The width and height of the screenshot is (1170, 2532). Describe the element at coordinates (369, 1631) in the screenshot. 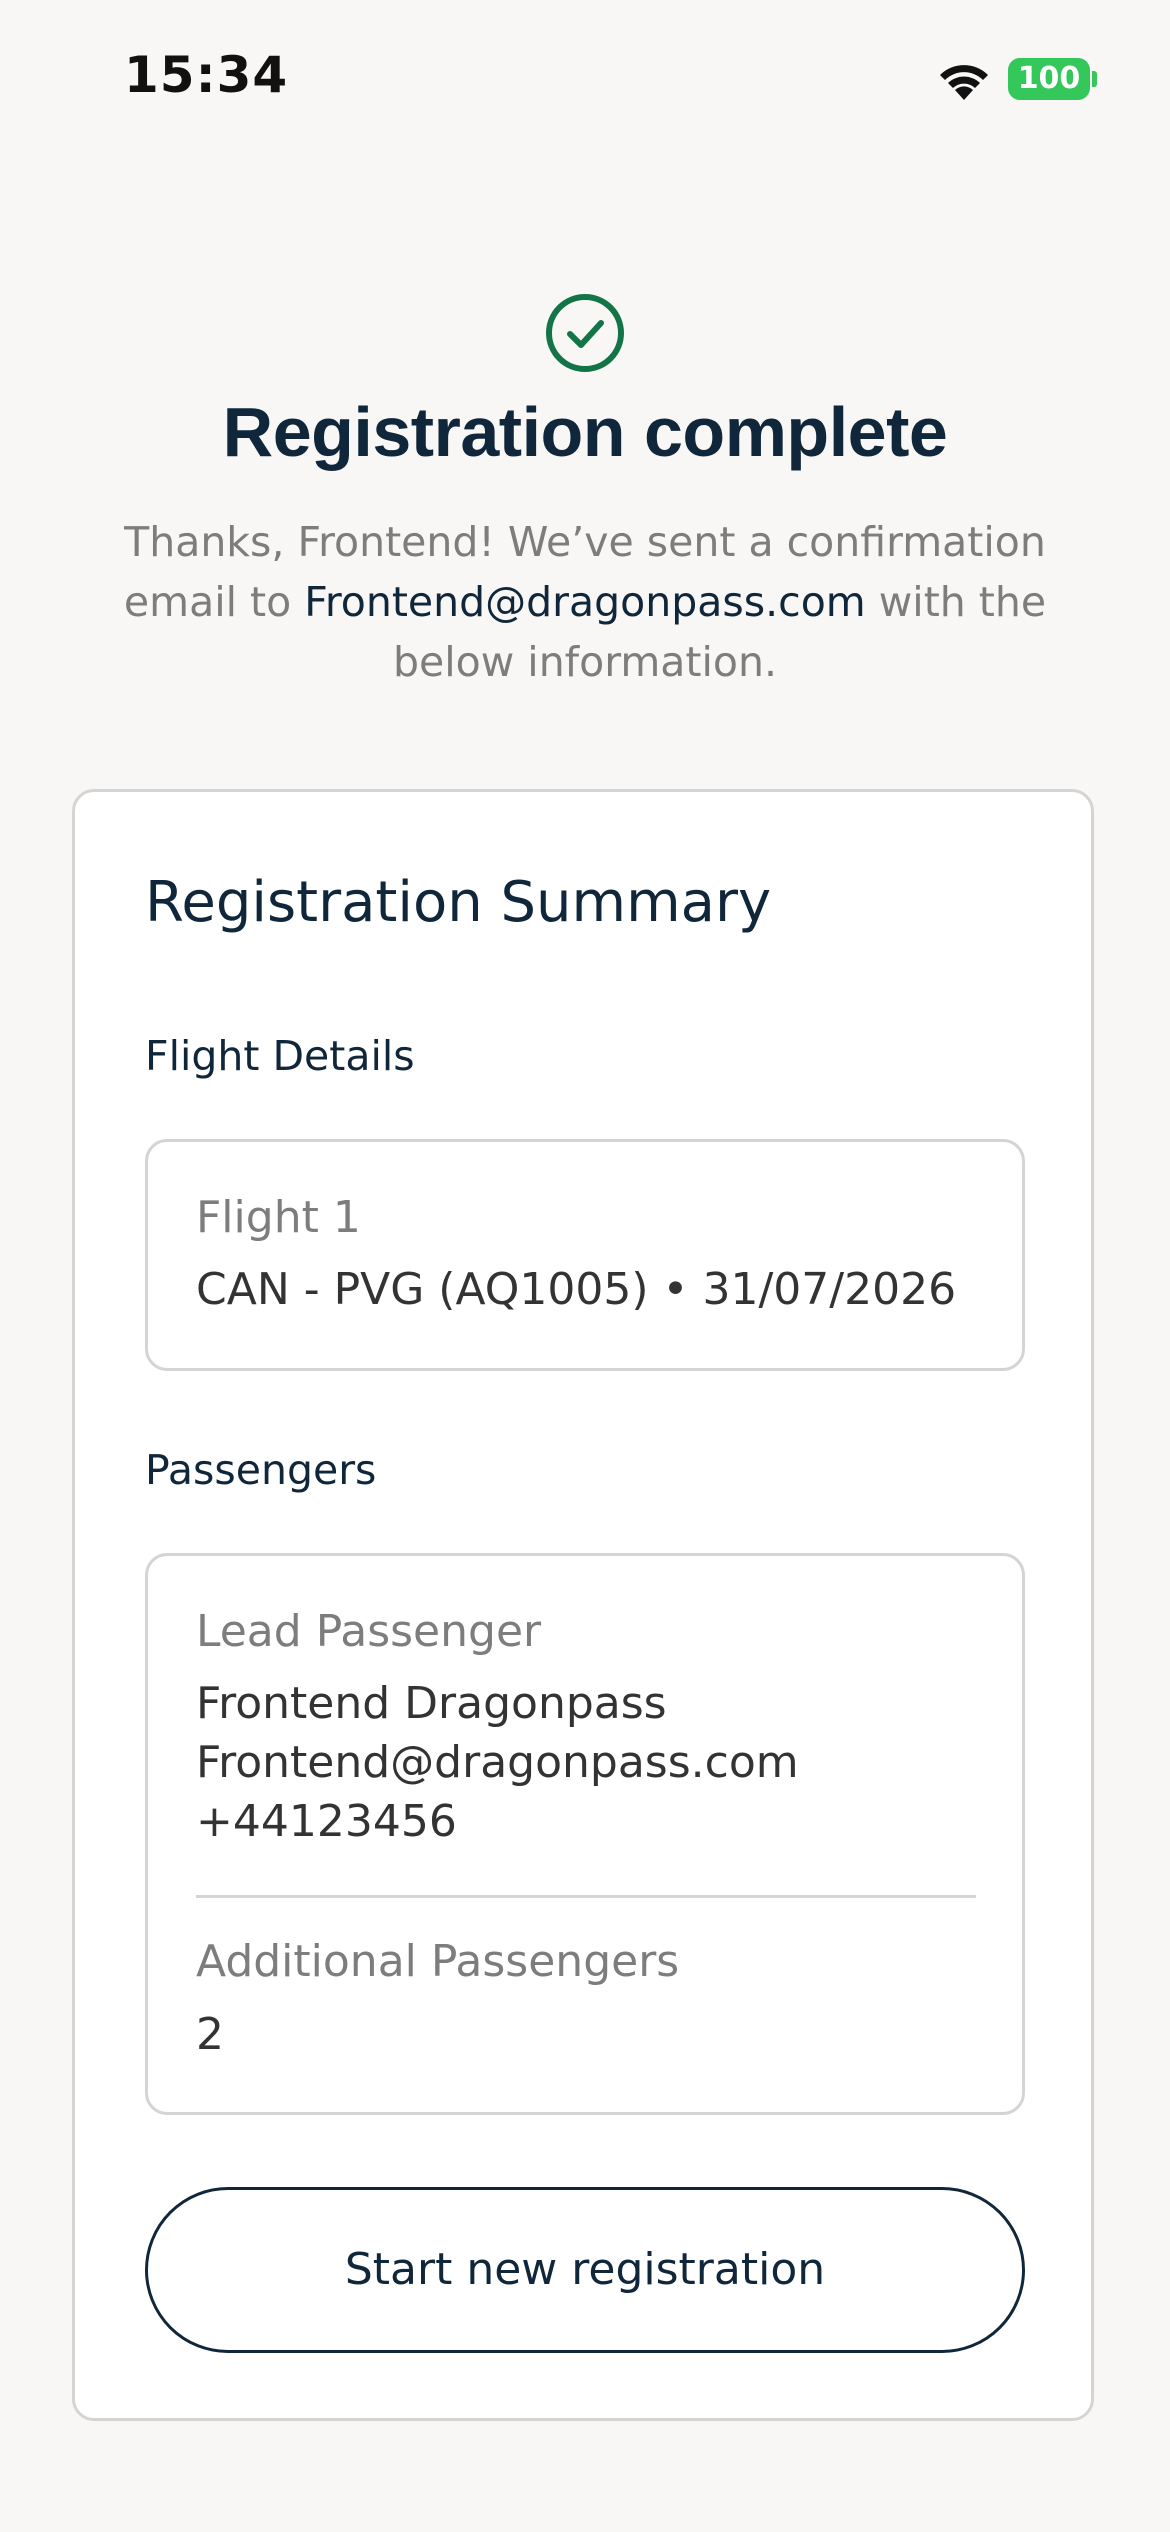

I see `lead-passenger-label: Lead Passenger` at that location.